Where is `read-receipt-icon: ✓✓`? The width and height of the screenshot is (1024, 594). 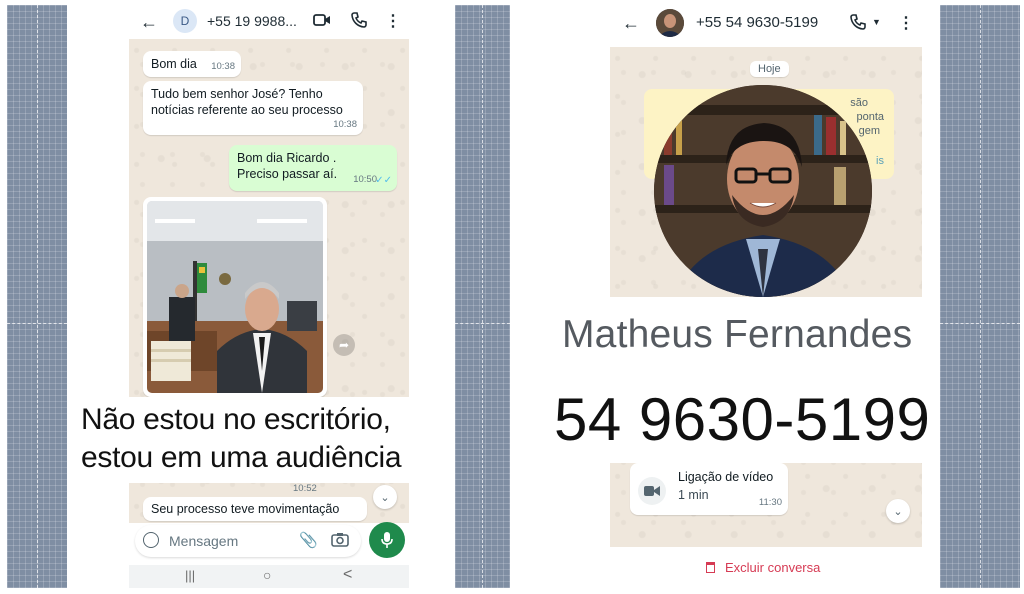 read-receipt-icon: ✓✓ is located at coordinates (383, 180).